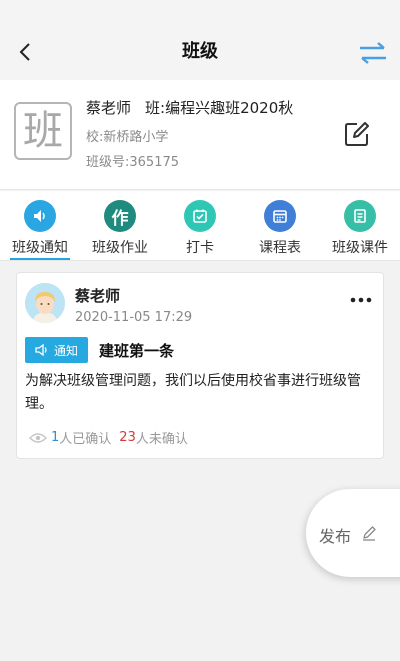  I want to click on post-title: 建班第一条, so click(137, 351).